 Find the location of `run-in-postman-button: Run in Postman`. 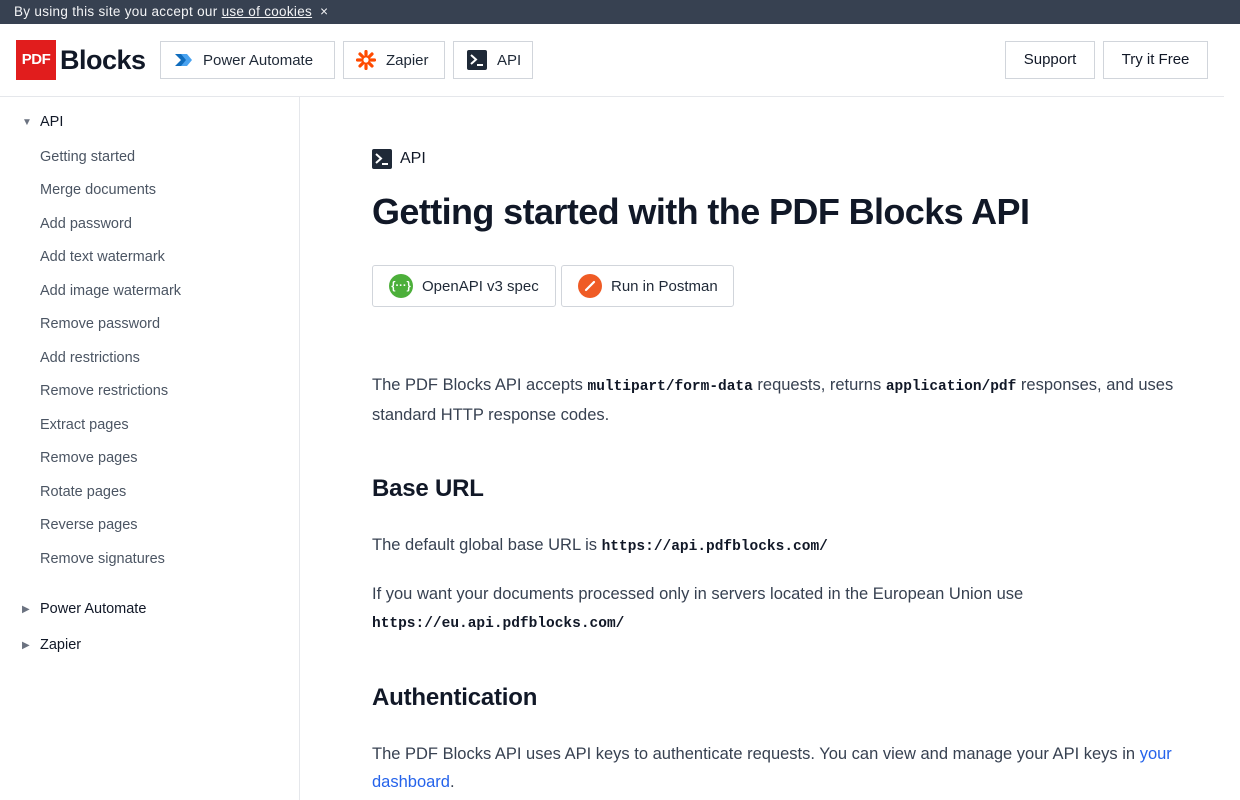

run-in-postman-button: Run in Postman is located at coordinates (647, 286).